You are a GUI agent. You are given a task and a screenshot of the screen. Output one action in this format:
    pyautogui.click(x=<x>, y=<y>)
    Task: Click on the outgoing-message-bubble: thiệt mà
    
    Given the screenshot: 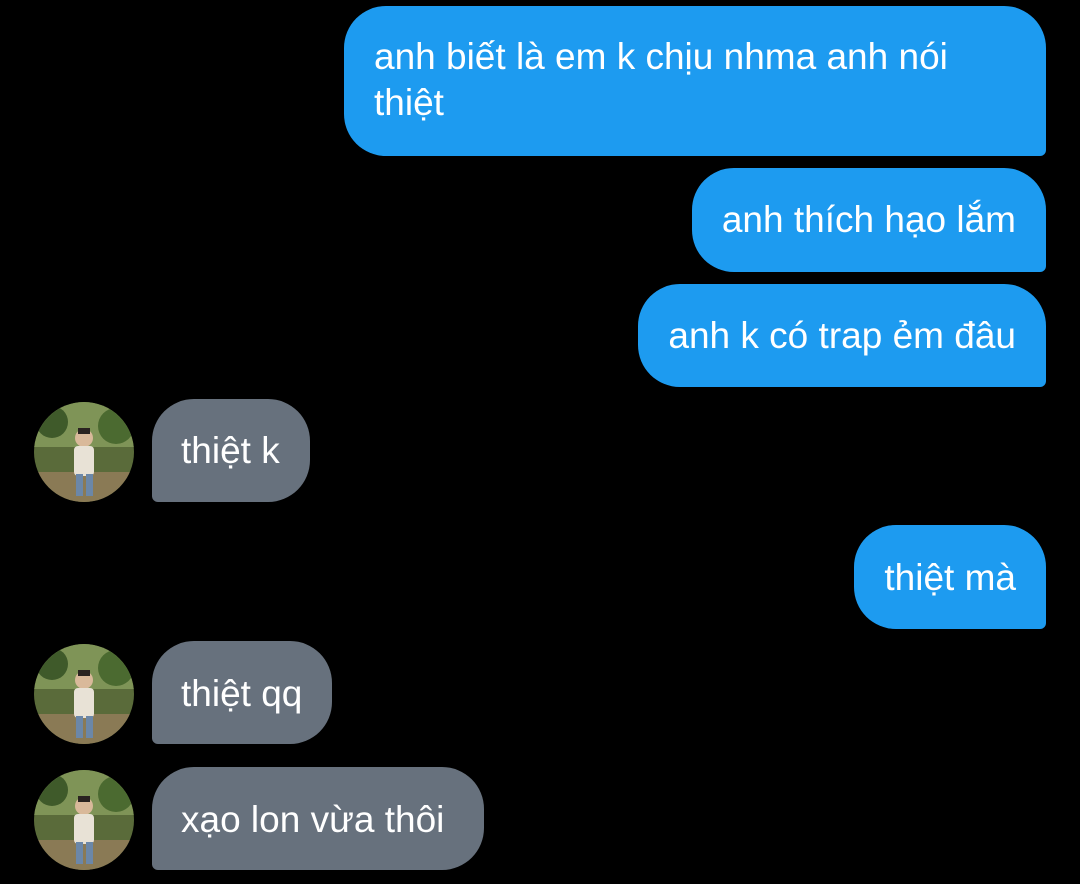 What is the action you would take?
    pyautogui.click(x=950, y=577)
    